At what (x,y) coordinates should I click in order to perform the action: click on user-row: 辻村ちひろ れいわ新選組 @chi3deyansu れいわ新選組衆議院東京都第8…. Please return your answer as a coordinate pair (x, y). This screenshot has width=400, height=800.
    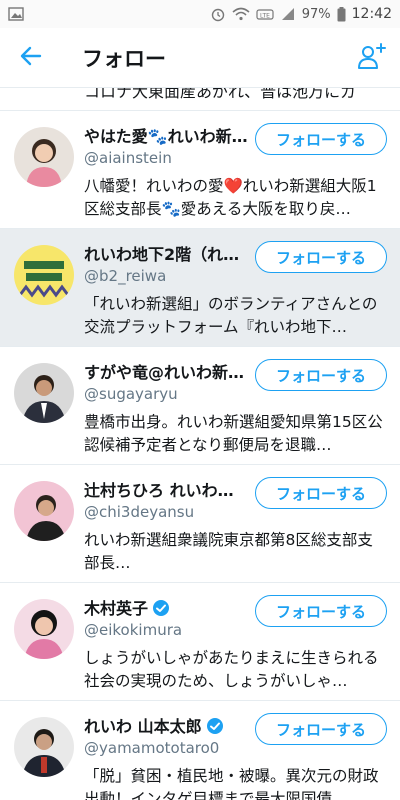
    Looking at the image, I should click on (200, 524).